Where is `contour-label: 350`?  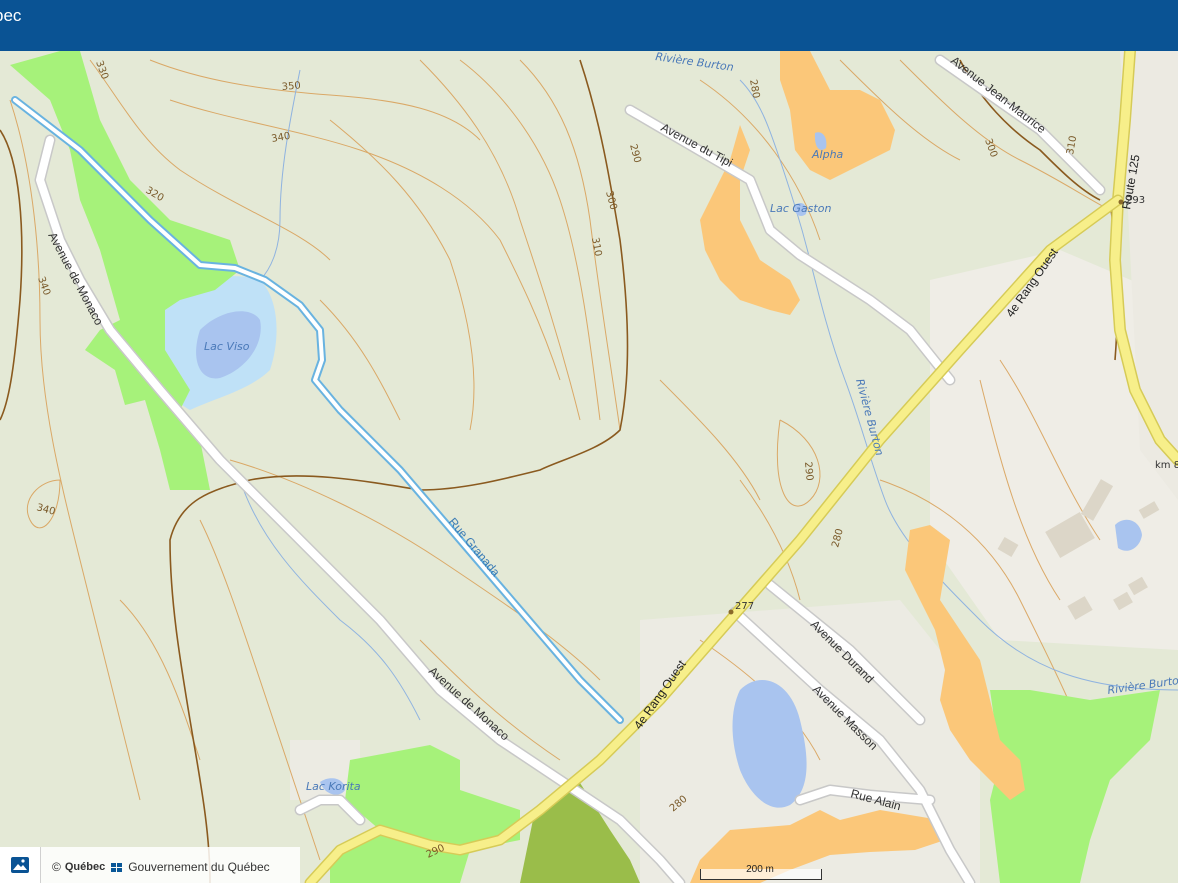 contour-label: 350 is located at coordinates (291, 86).